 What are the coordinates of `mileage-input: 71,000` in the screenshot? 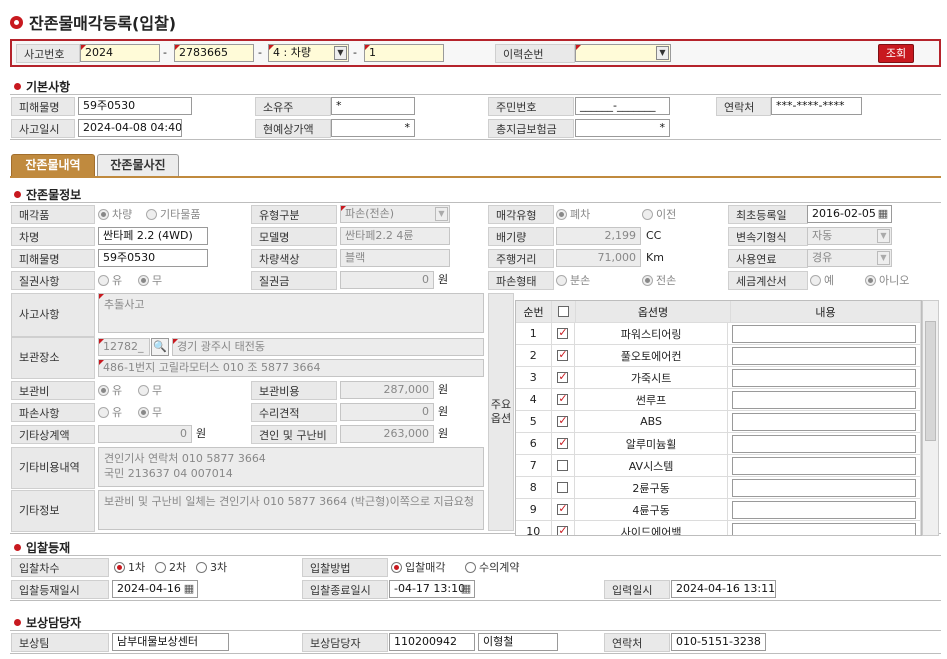 It's located at (598, 258).